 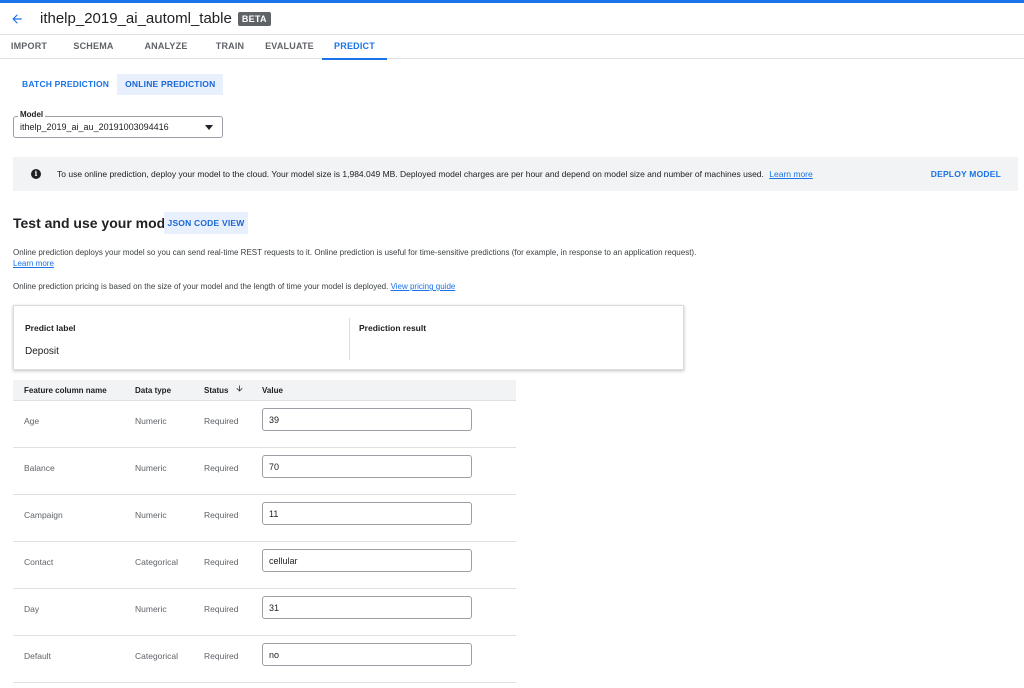 I want to click on tab-schema: SCHEMA, so click(x=93, y=47).